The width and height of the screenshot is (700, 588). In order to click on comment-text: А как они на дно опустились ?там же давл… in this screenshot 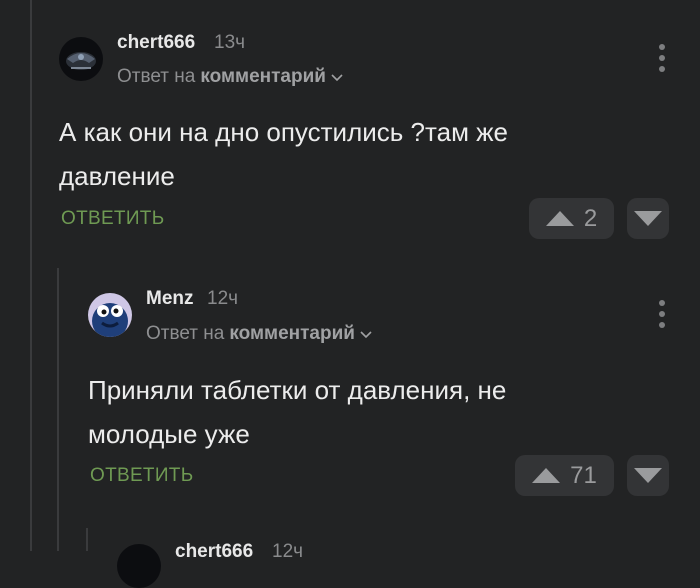, I will do `click(283, 154)`.